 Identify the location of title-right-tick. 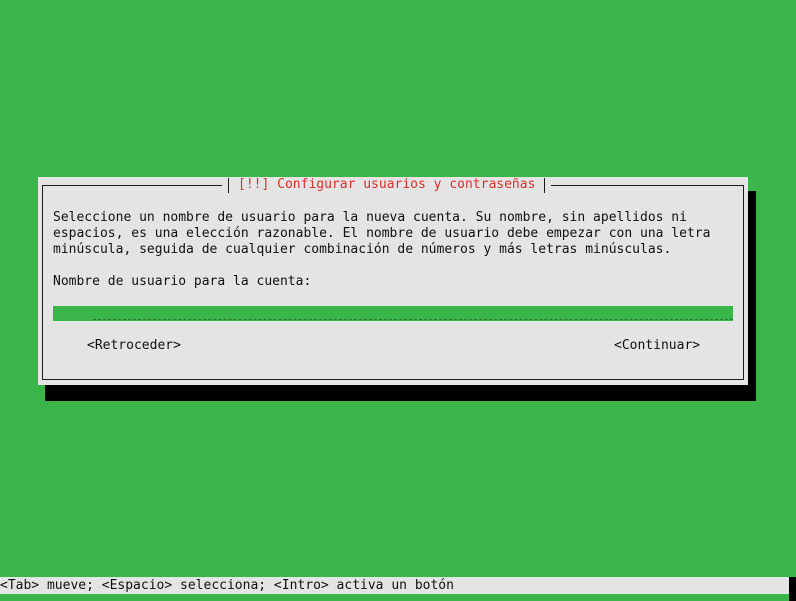
(545, 185).